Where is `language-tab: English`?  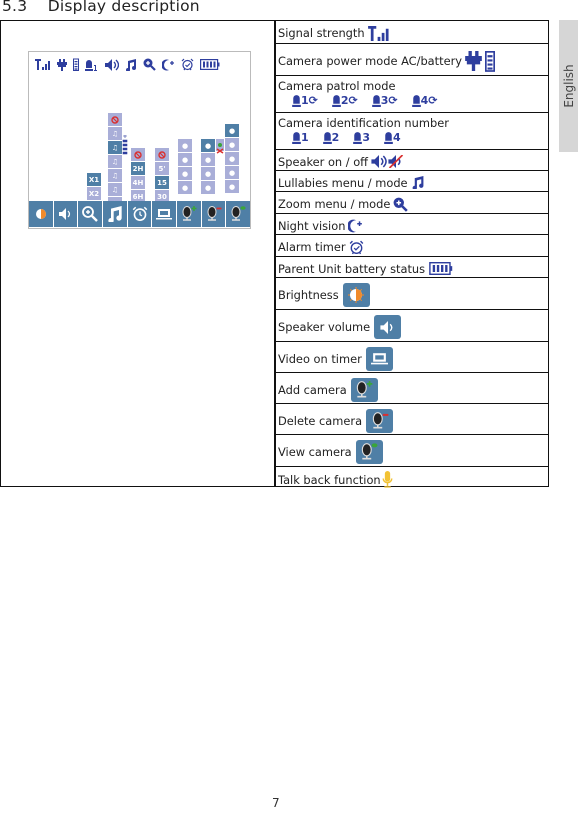
language-tab: English is located at coordinates (568, 86).